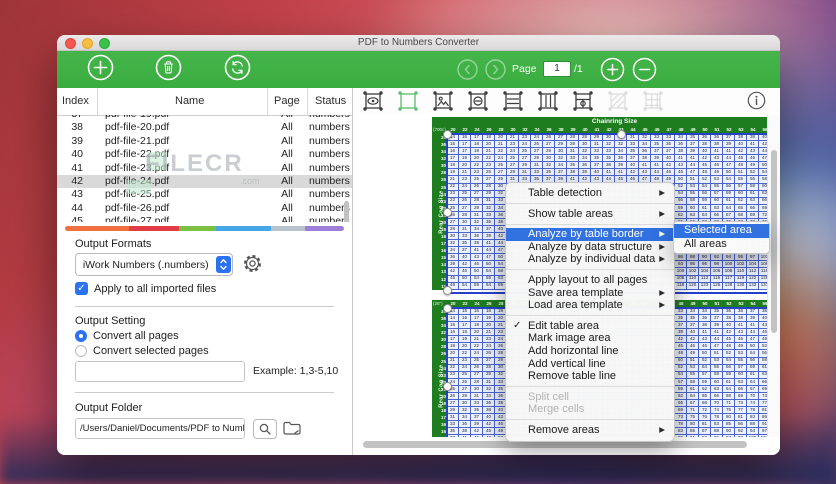 Image resolution: width=836 pixels, height=484 pixels. What do you see at coordinates (478, 101) in the screenshot?
I see `remove-area-icon` at bounding box center [478, 101].